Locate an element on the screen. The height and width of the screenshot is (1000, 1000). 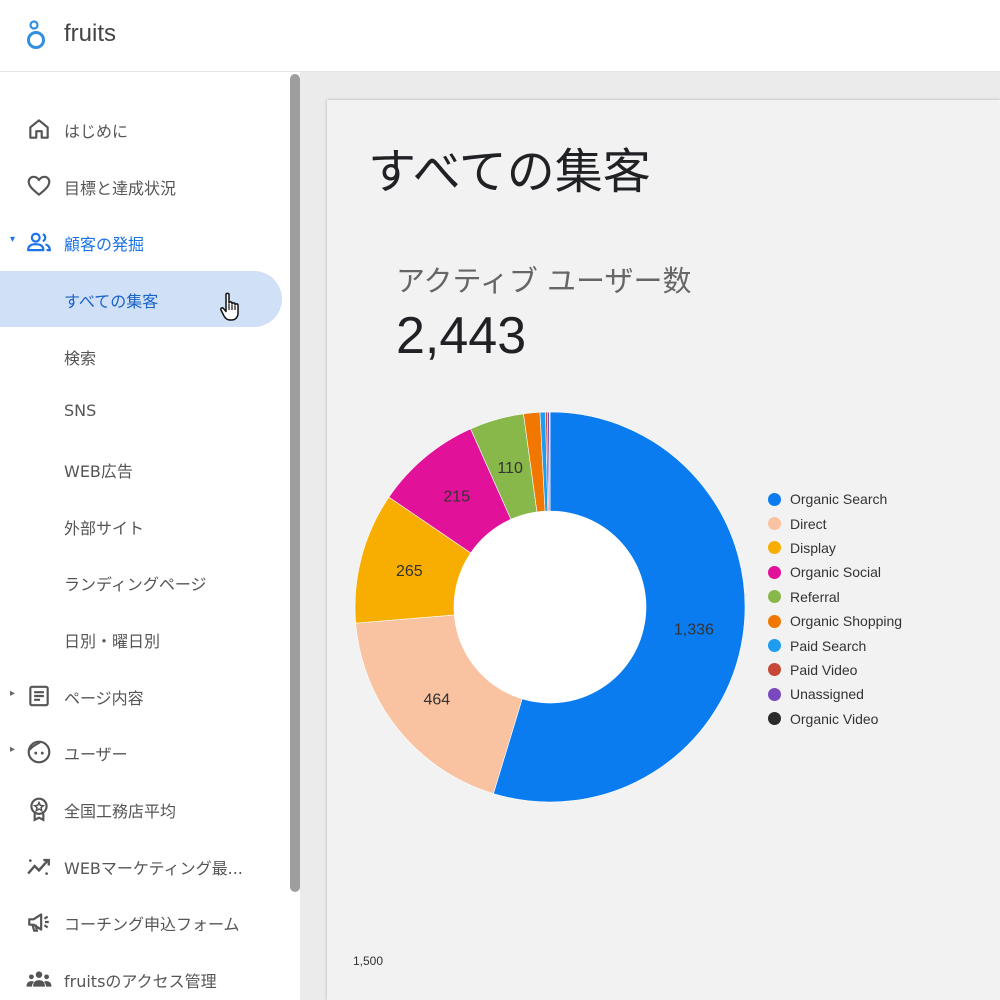
legend-item: Paid Video is located at coordinates (835, 670).